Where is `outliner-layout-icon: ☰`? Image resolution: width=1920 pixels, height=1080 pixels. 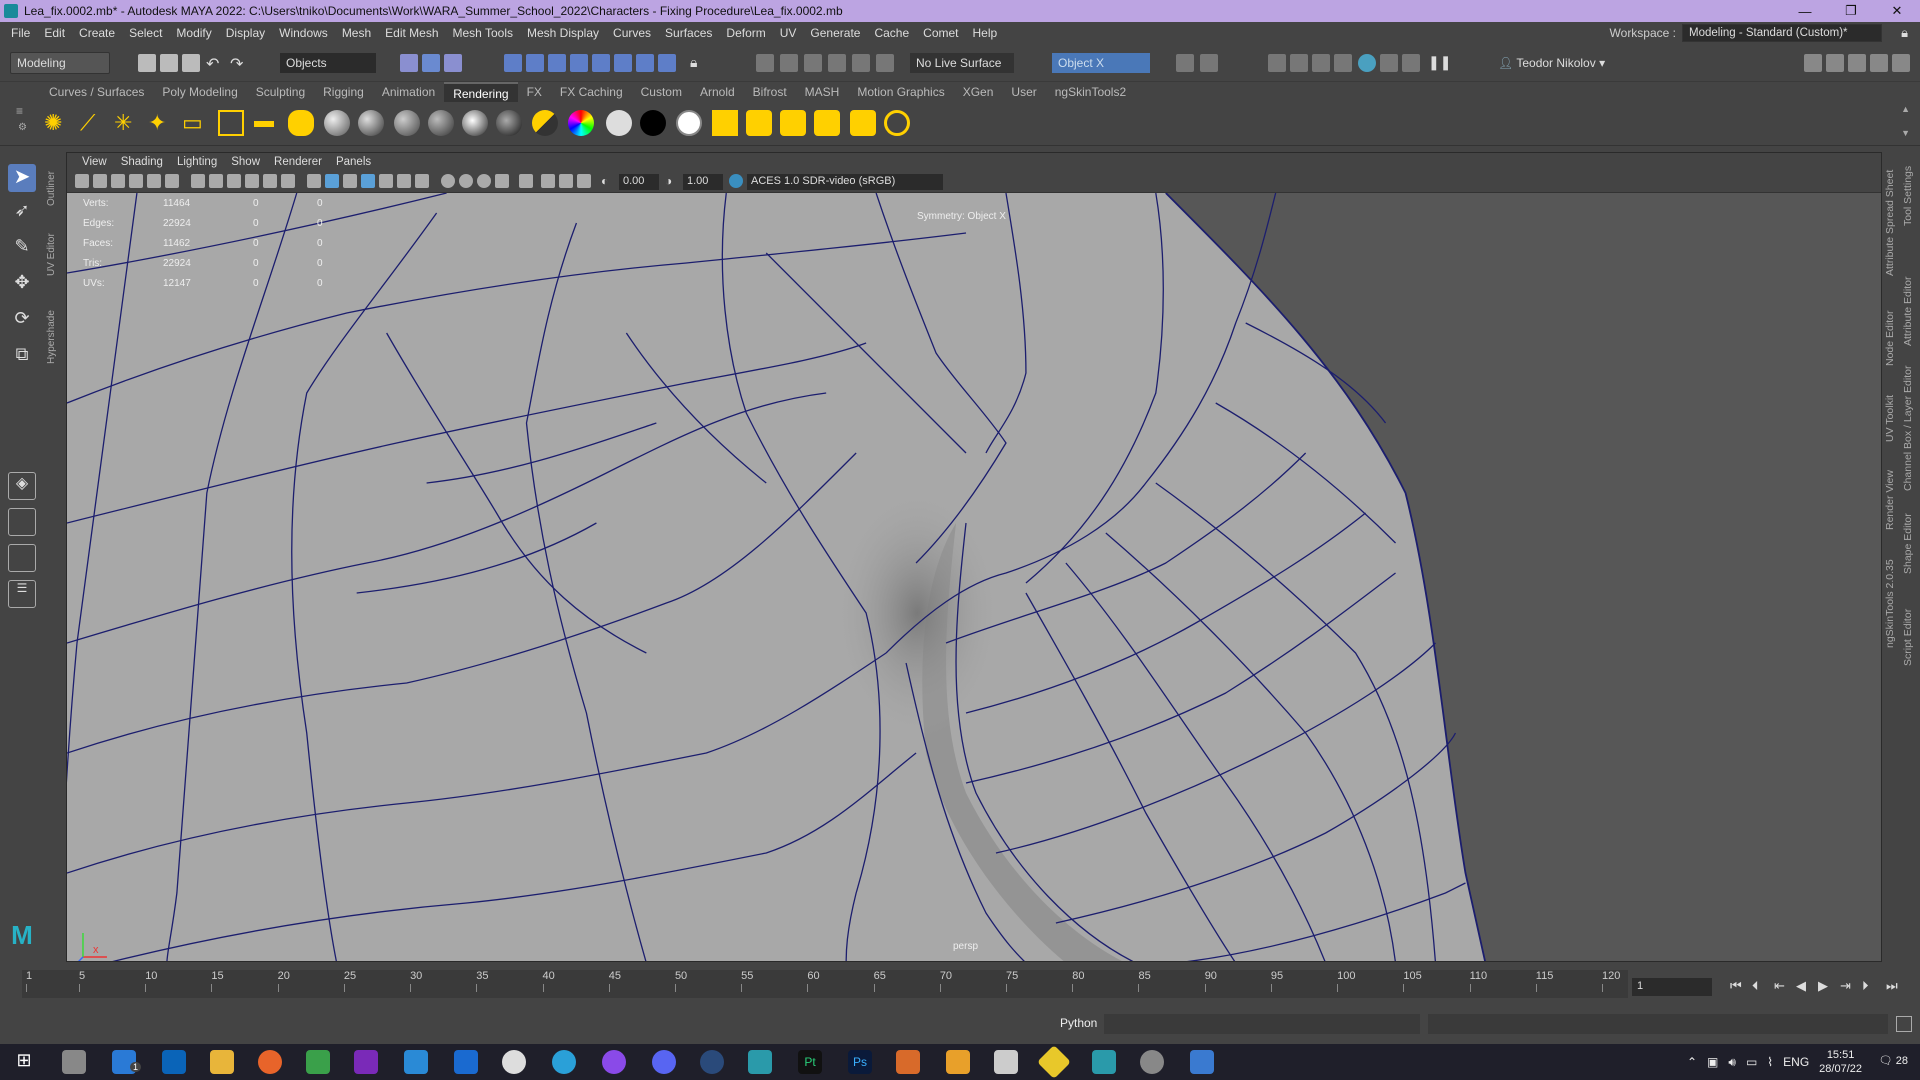 outliner-layout-icon: ☰ is located at coordinates (22, 594).